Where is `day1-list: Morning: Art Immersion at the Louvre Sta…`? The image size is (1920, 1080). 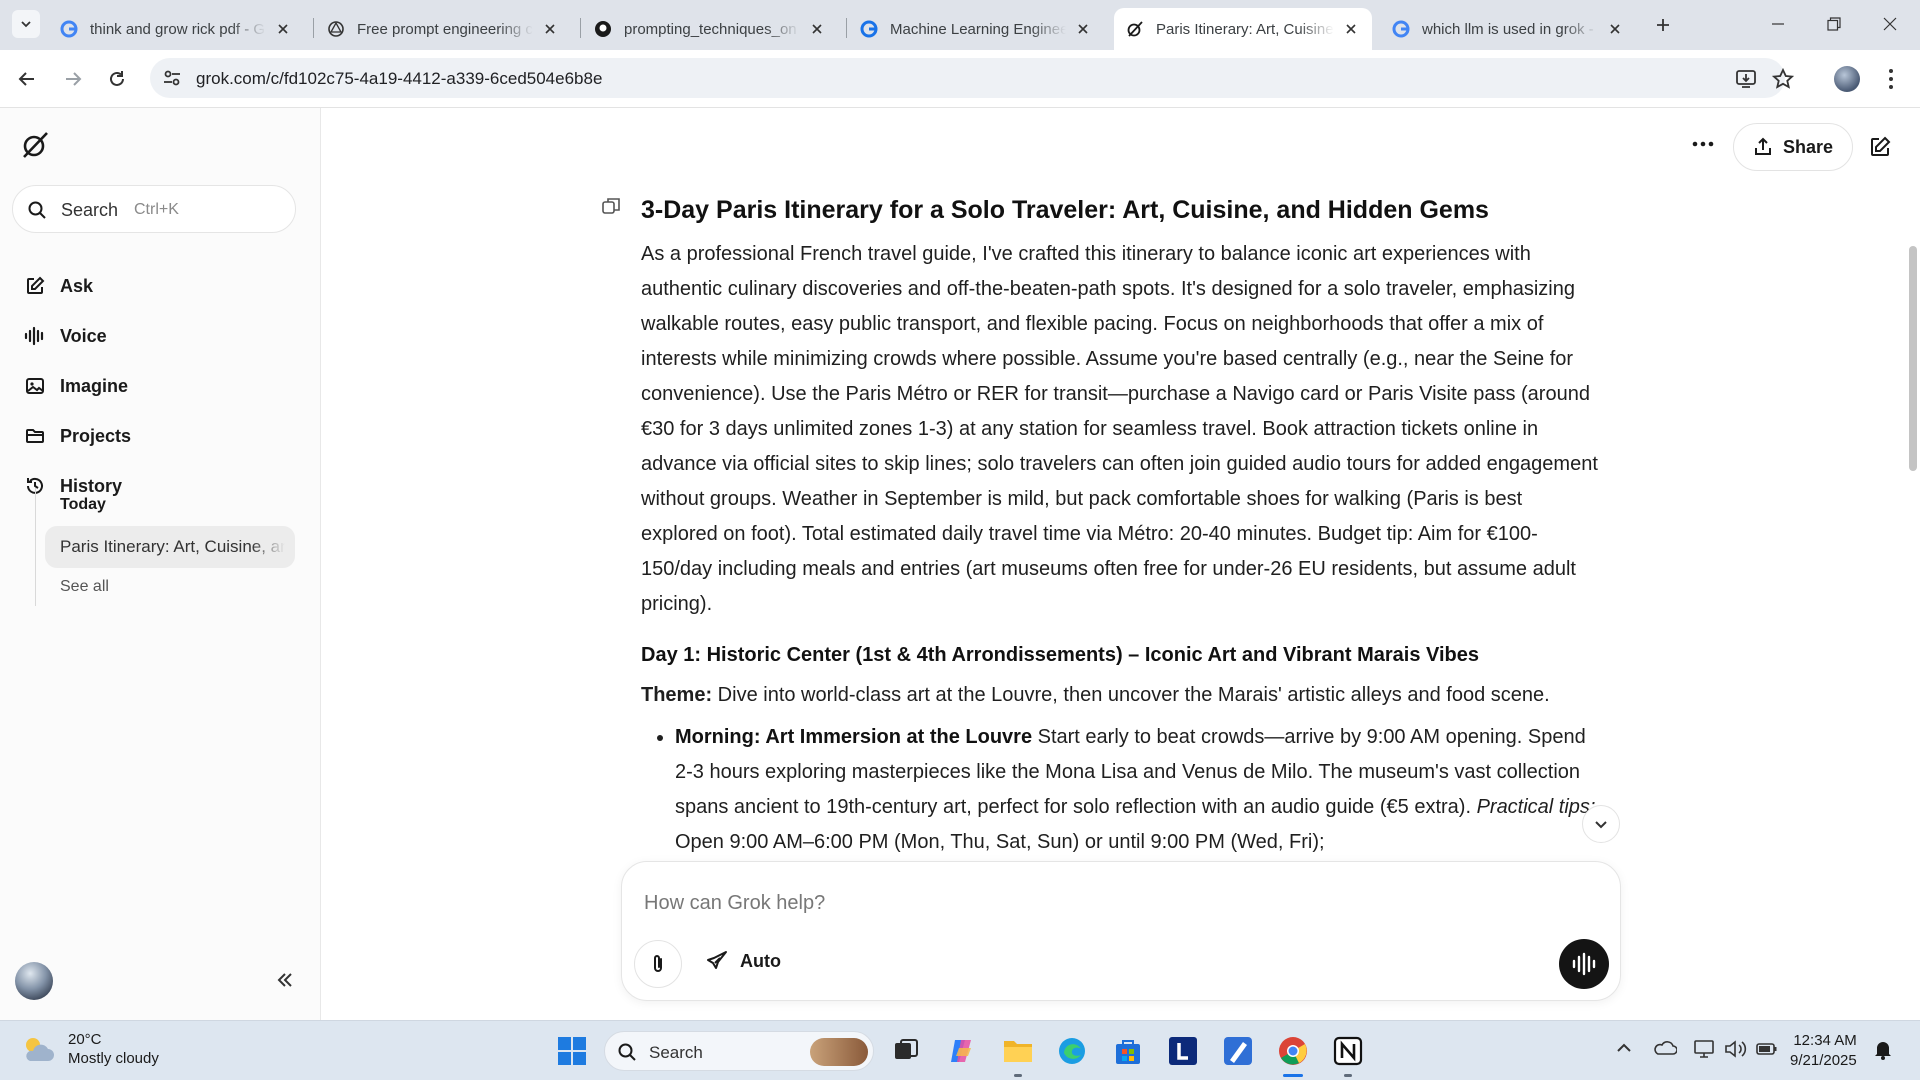
day1-list: Morning: Art Immersion at the Louvre Sta… is located at coordinates (1121, 790).